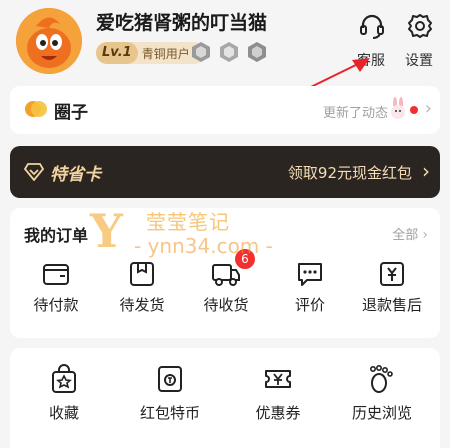 This screenshot has height=448, width=450. What do you see at coordinates (405, 235) in the screenshot?
I see `orders-all-label: 全部` at bounding box center [405, 235].